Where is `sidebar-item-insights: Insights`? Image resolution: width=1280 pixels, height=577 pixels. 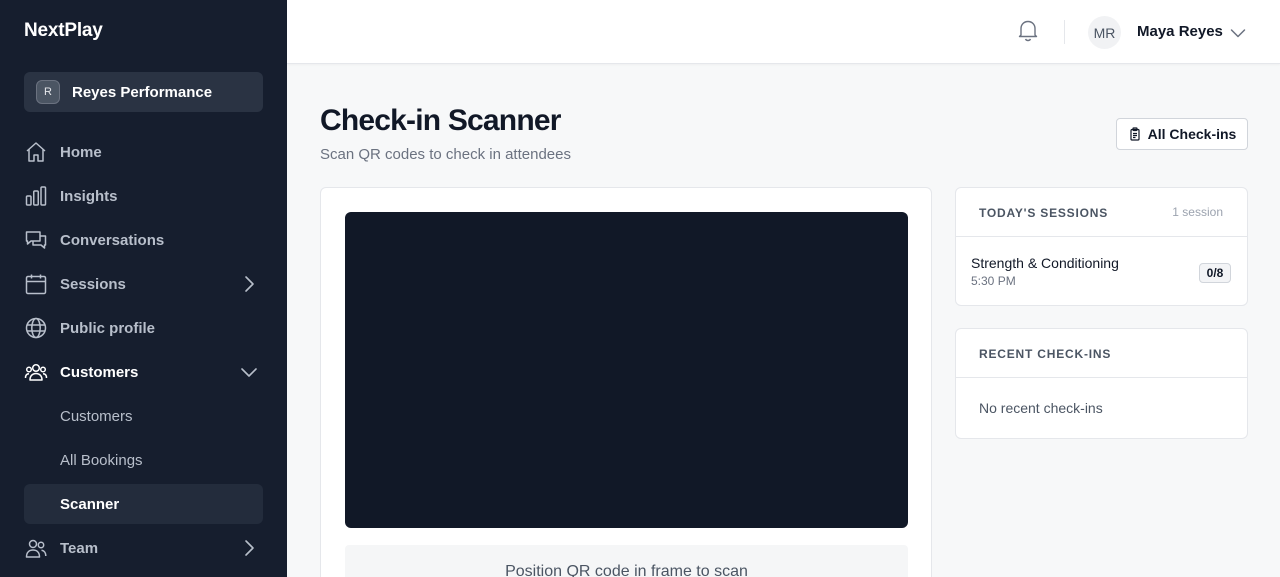 sidebar-item-insights: Insights is located at coordinates (143, 196).